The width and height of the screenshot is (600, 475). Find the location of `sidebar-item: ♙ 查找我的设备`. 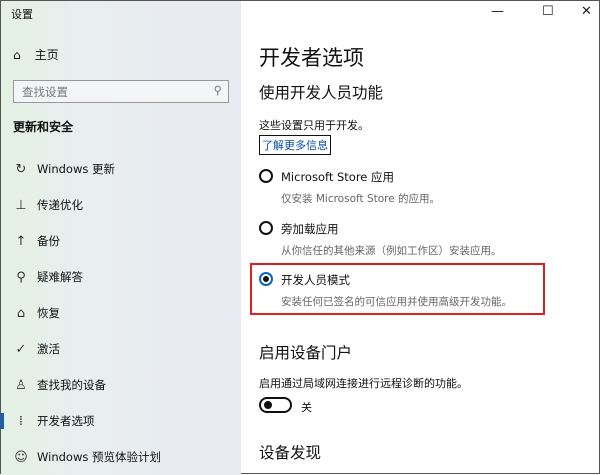

sidebar-item: ♙ 查找我的设备 is located at coordinates (121, 385).